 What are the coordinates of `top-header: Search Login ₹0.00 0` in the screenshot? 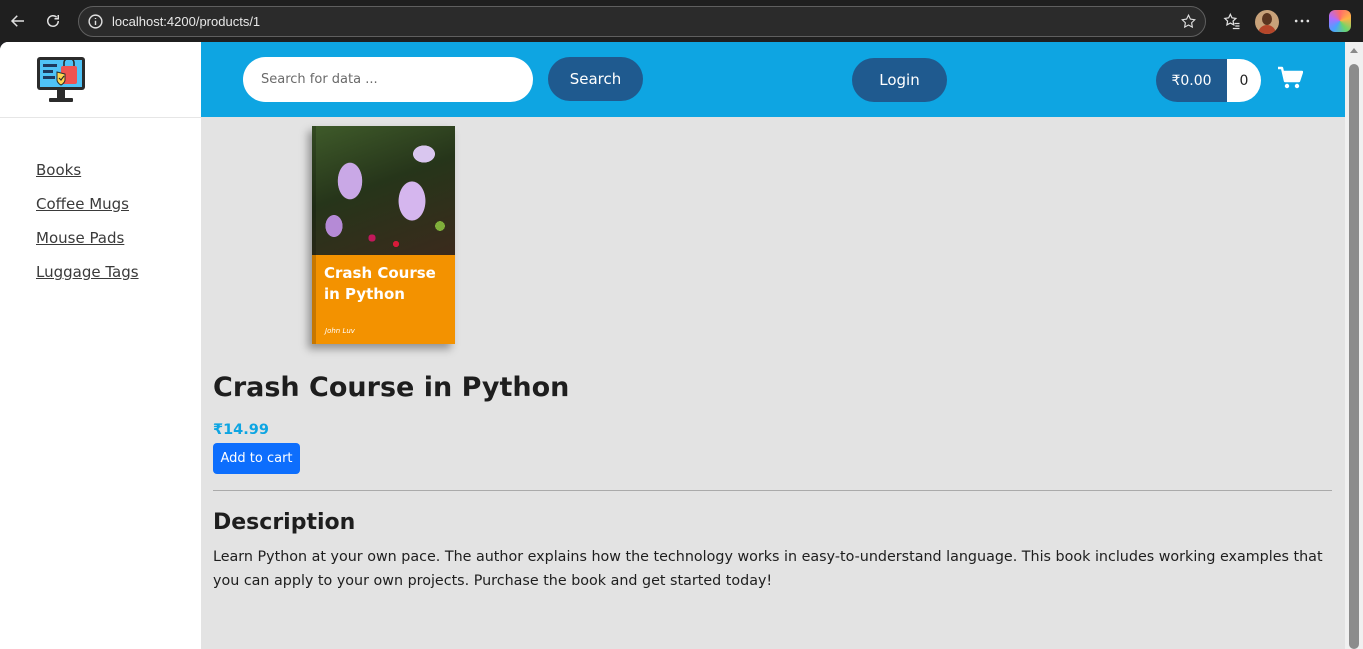 It's located at (773, 79).